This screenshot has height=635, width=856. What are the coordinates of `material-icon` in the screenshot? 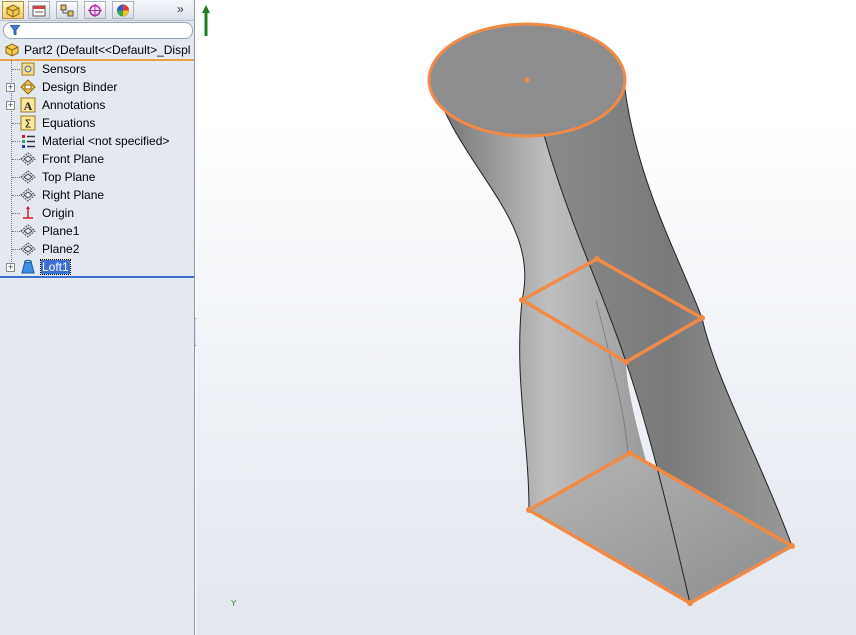 It's located at (28, 141).